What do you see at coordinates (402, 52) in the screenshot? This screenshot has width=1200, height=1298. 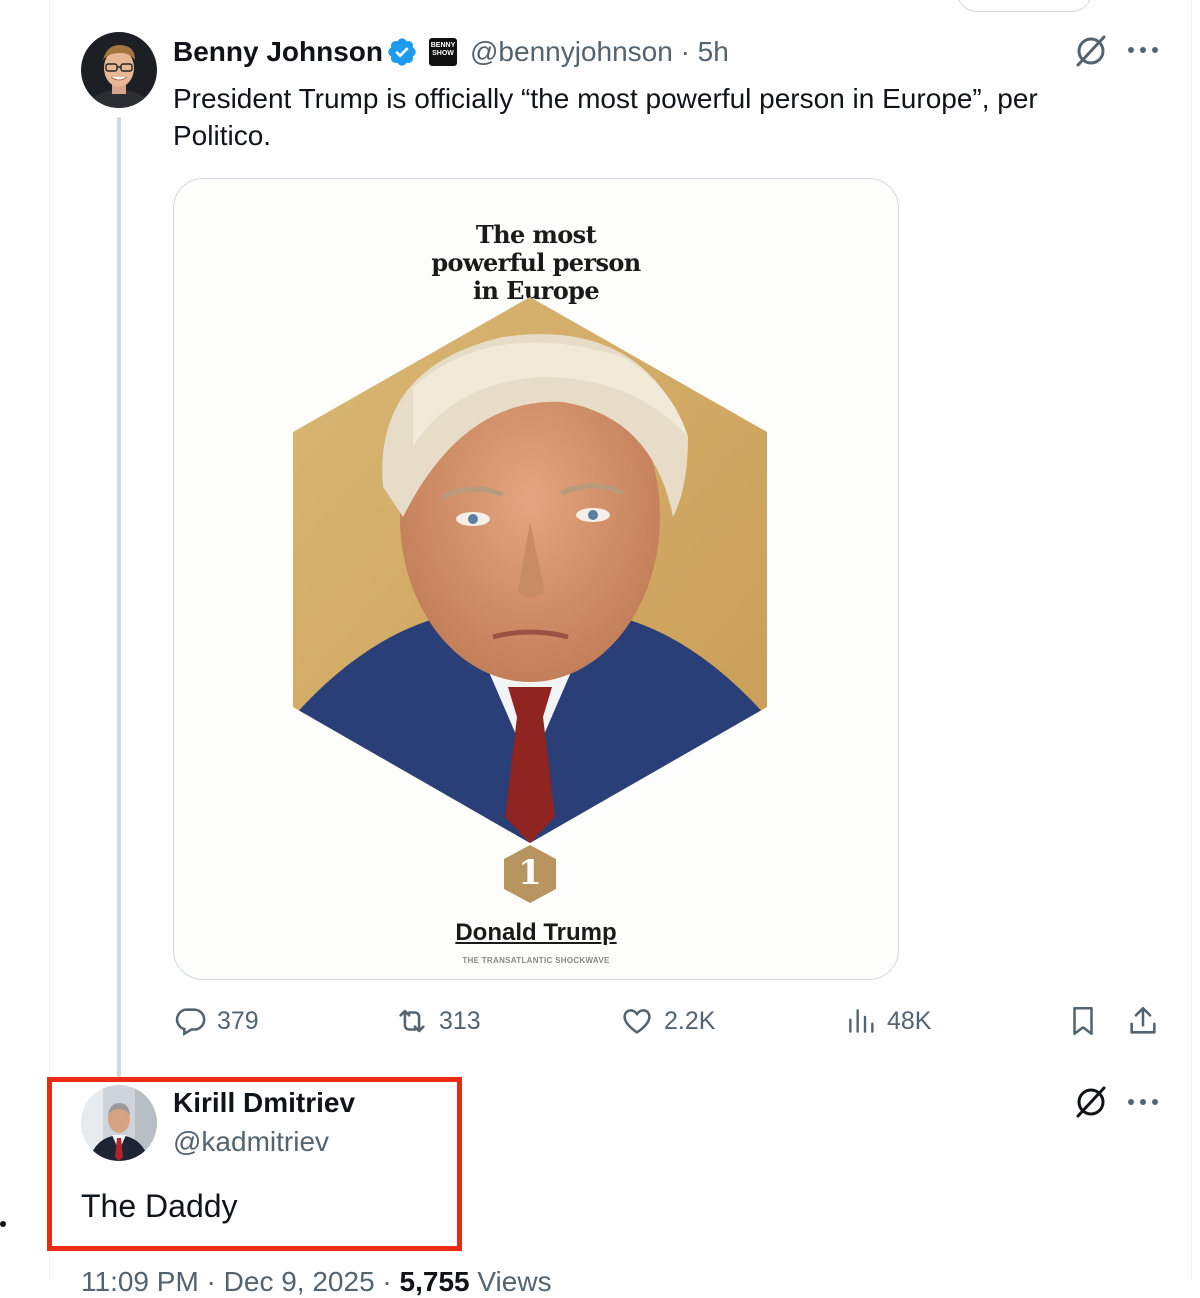 I see `verified-icon` at bounding box center [402, 52].